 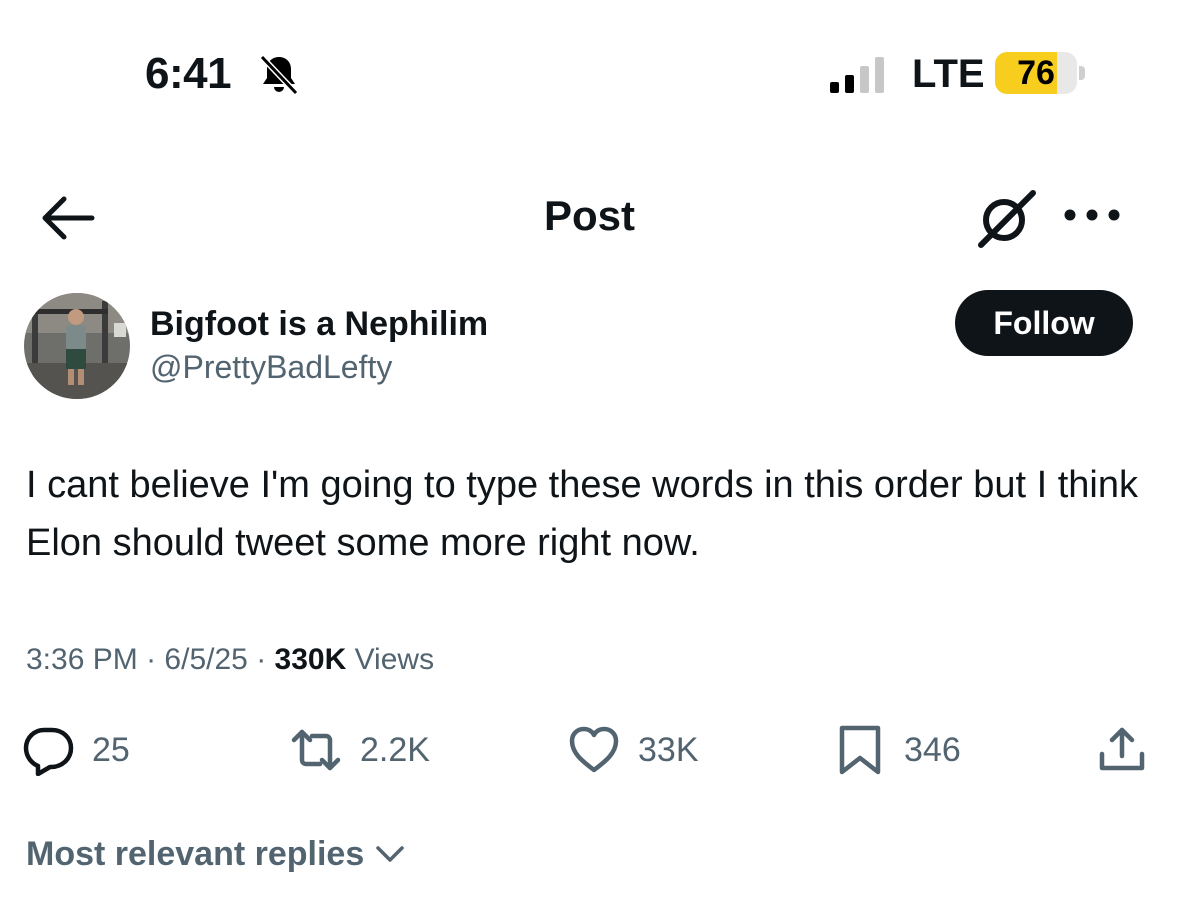 What do you see at coordinates (394, 659) in the screenshot?
I see `views-label: Views` at bounding box center [394, 659].